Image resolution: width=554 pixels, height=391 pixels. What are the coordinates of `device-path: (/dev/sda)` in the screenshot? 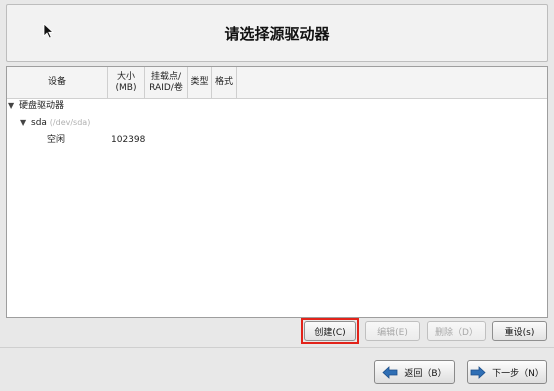 It's located at (70, 122).